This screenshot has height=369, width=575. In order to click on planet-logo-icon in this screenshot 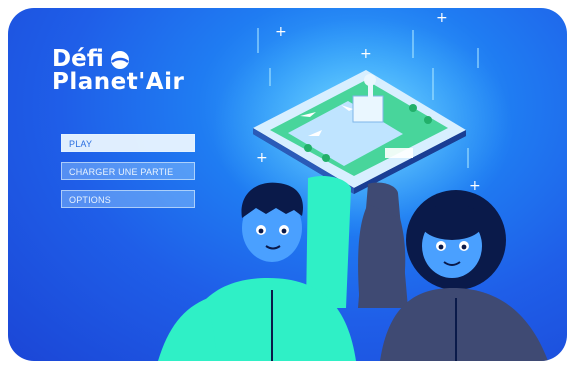, I will do `click(119, 59)`.